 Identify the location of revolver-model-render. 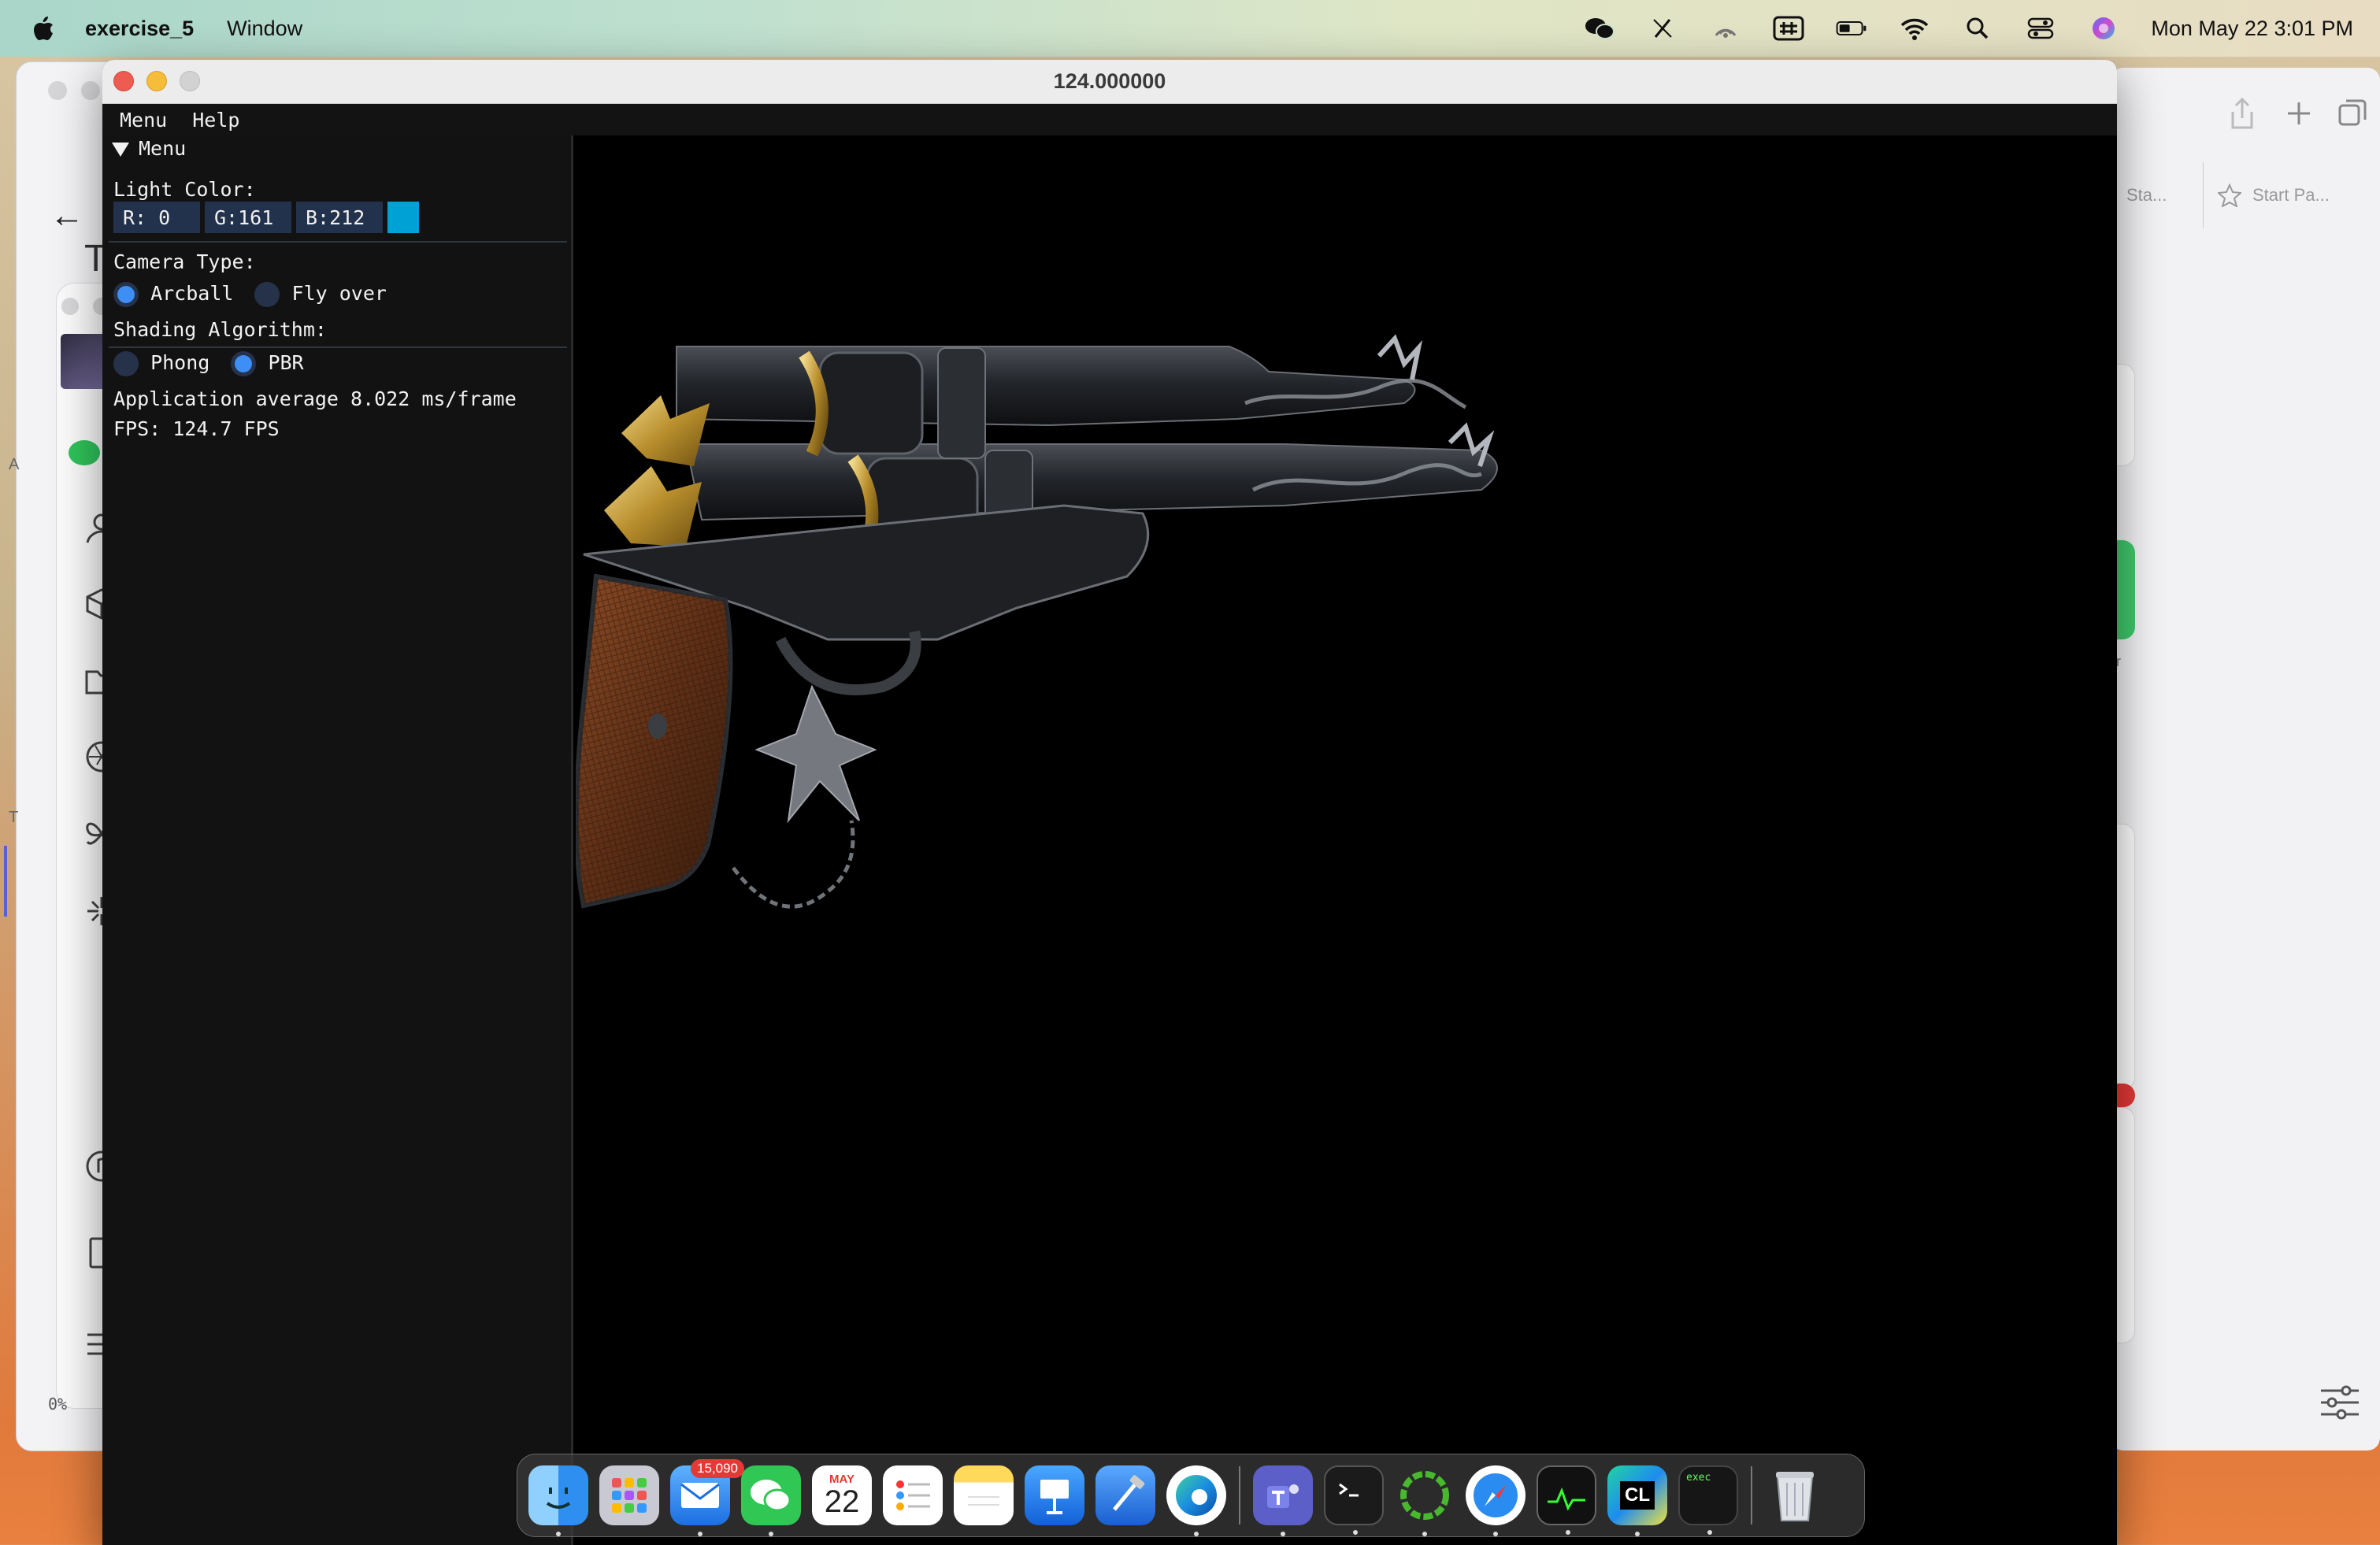
(1035, 621).